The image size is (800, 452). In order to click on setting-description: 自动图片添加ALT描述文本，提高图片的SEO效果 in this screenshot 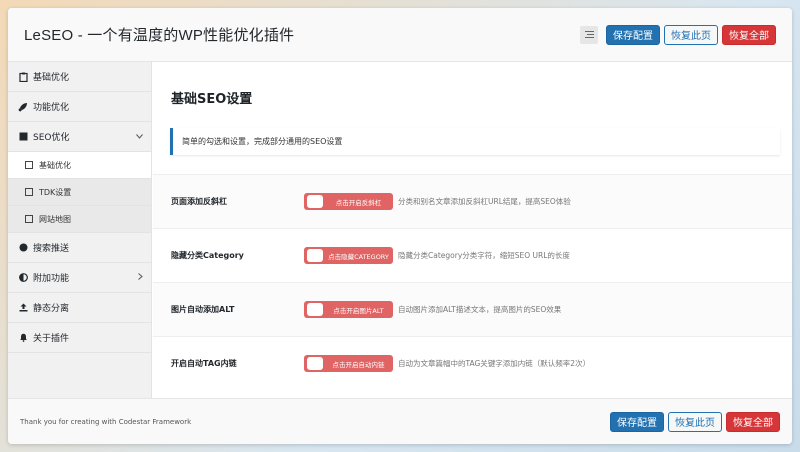, I will do `click(480, 309)`.